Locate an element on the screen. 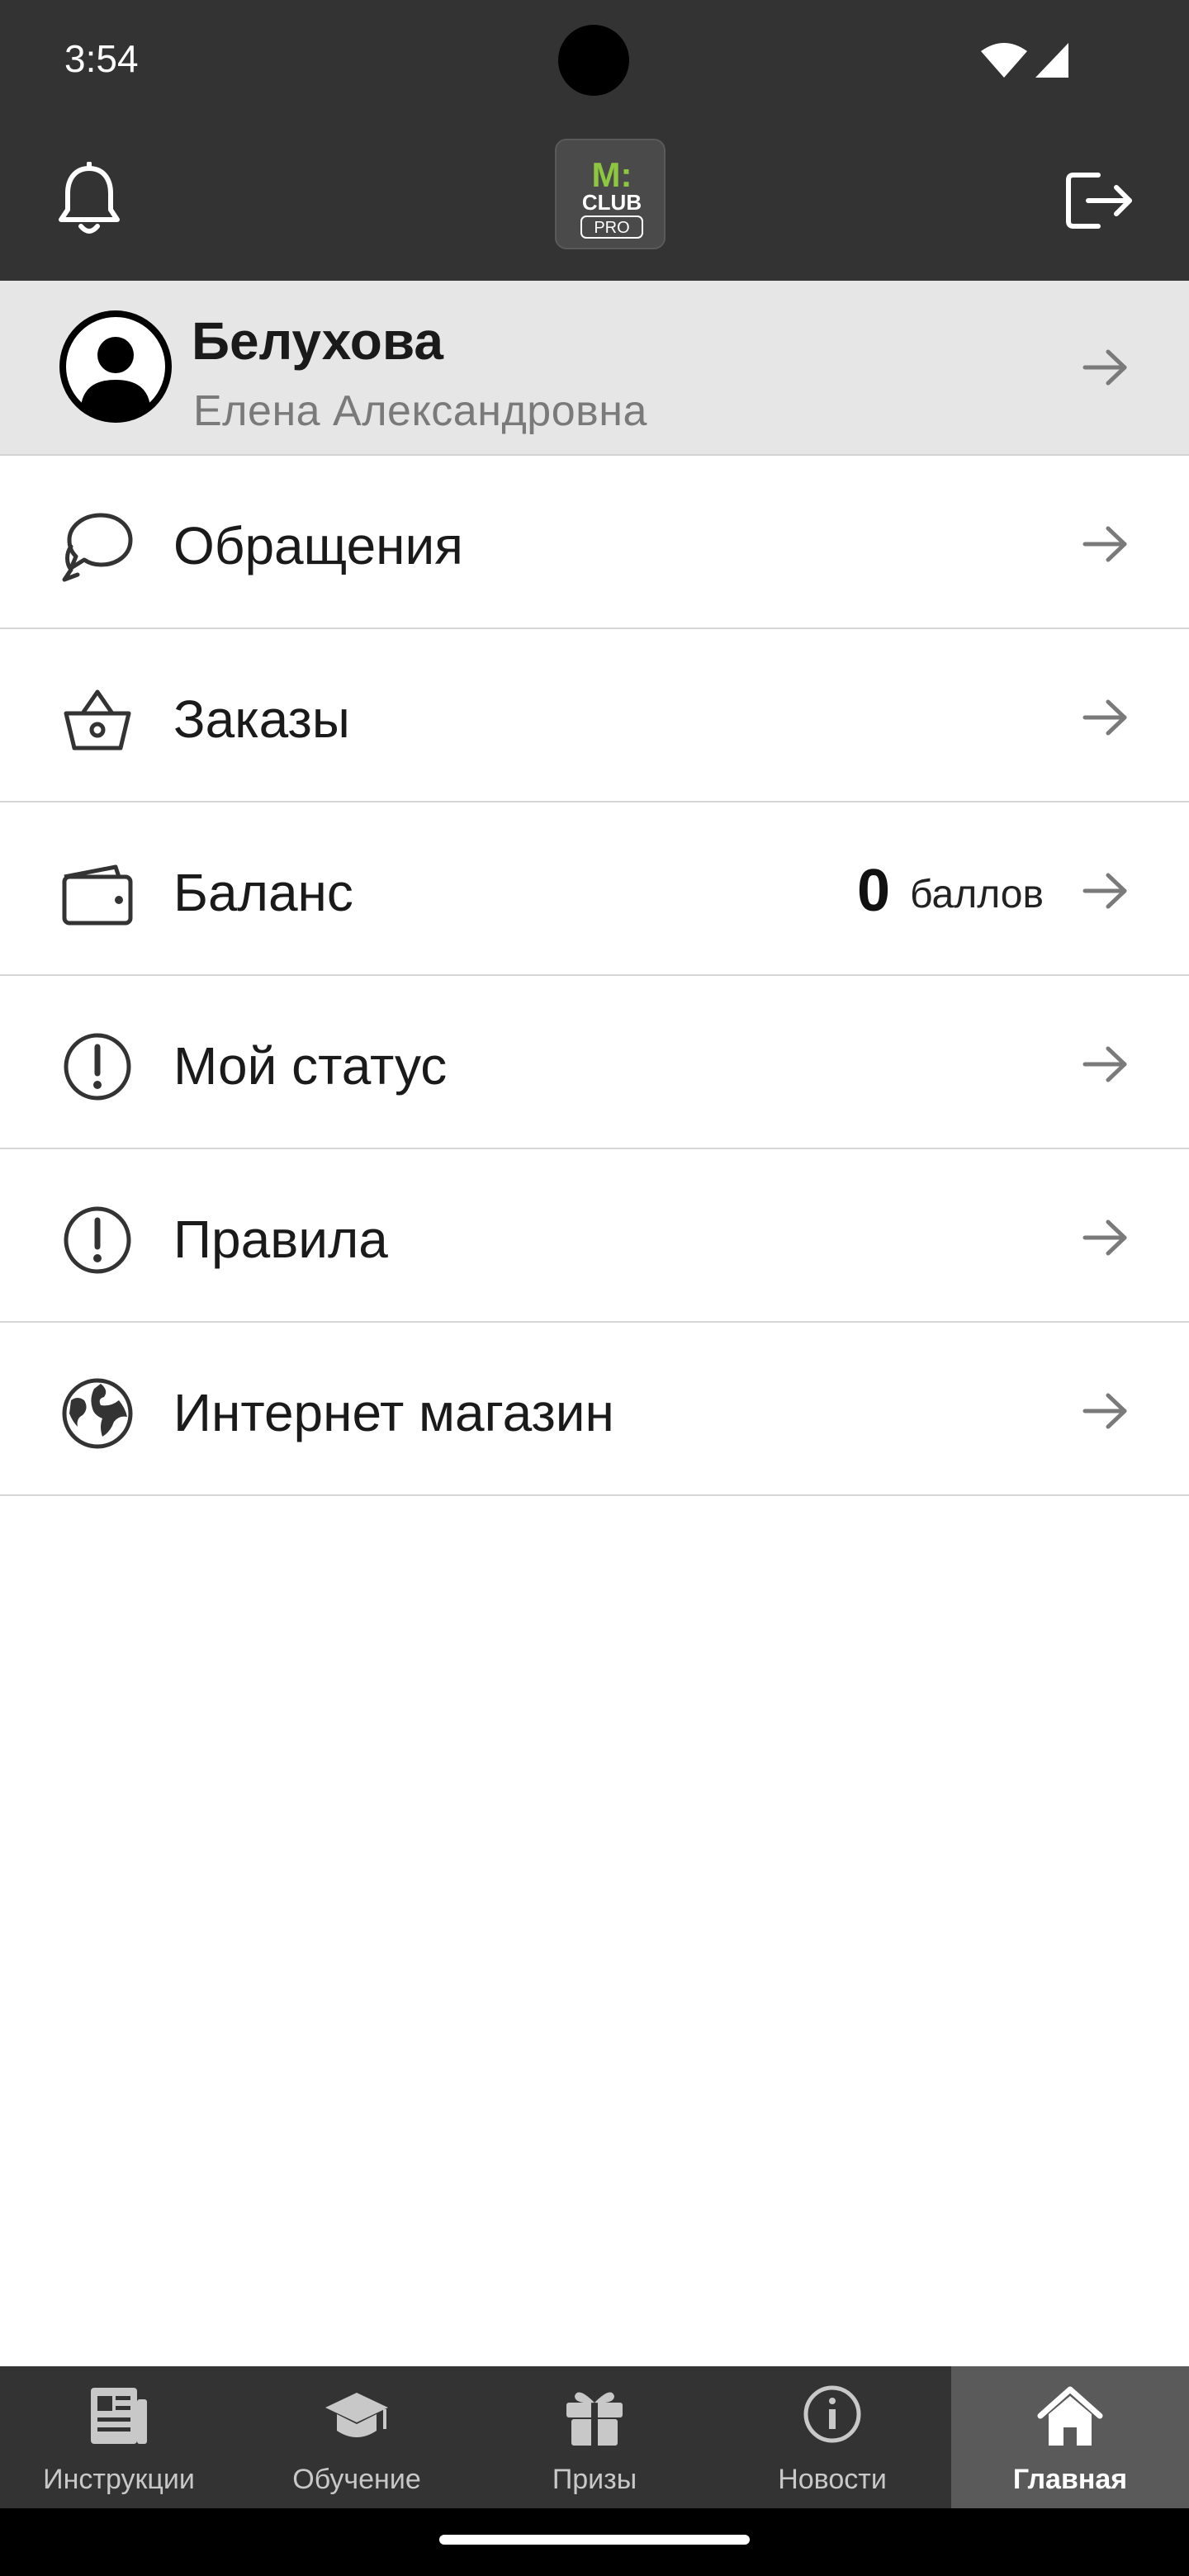  nav-label: Обучение is located at coordinates (356, 2479).